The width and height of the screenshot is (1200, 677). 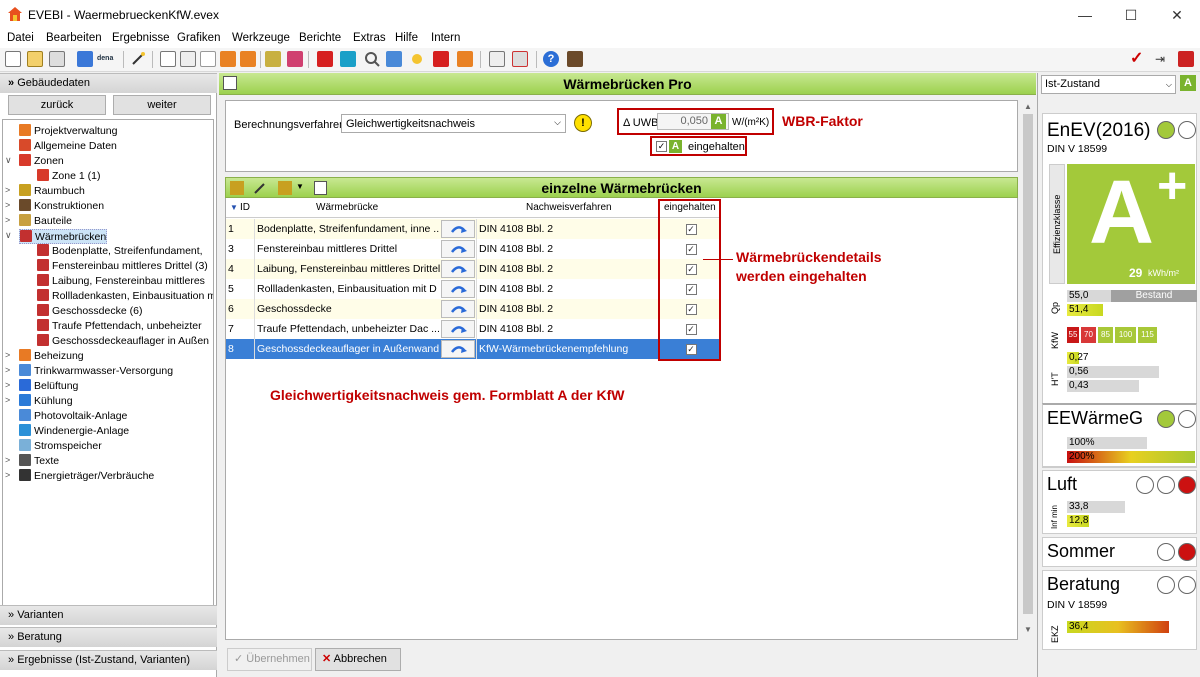 I want to click on dropdown-arrow-icon: ▼, so click(x=300, y=186).